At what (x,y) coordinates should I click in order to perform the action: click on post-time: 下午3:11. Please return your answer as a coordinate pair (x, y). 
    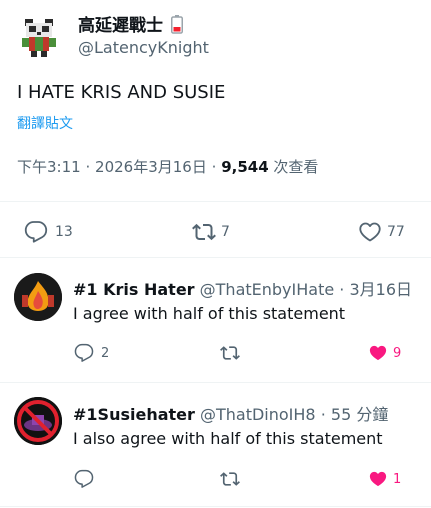
    Looking at the image, I should click on (49, 167).